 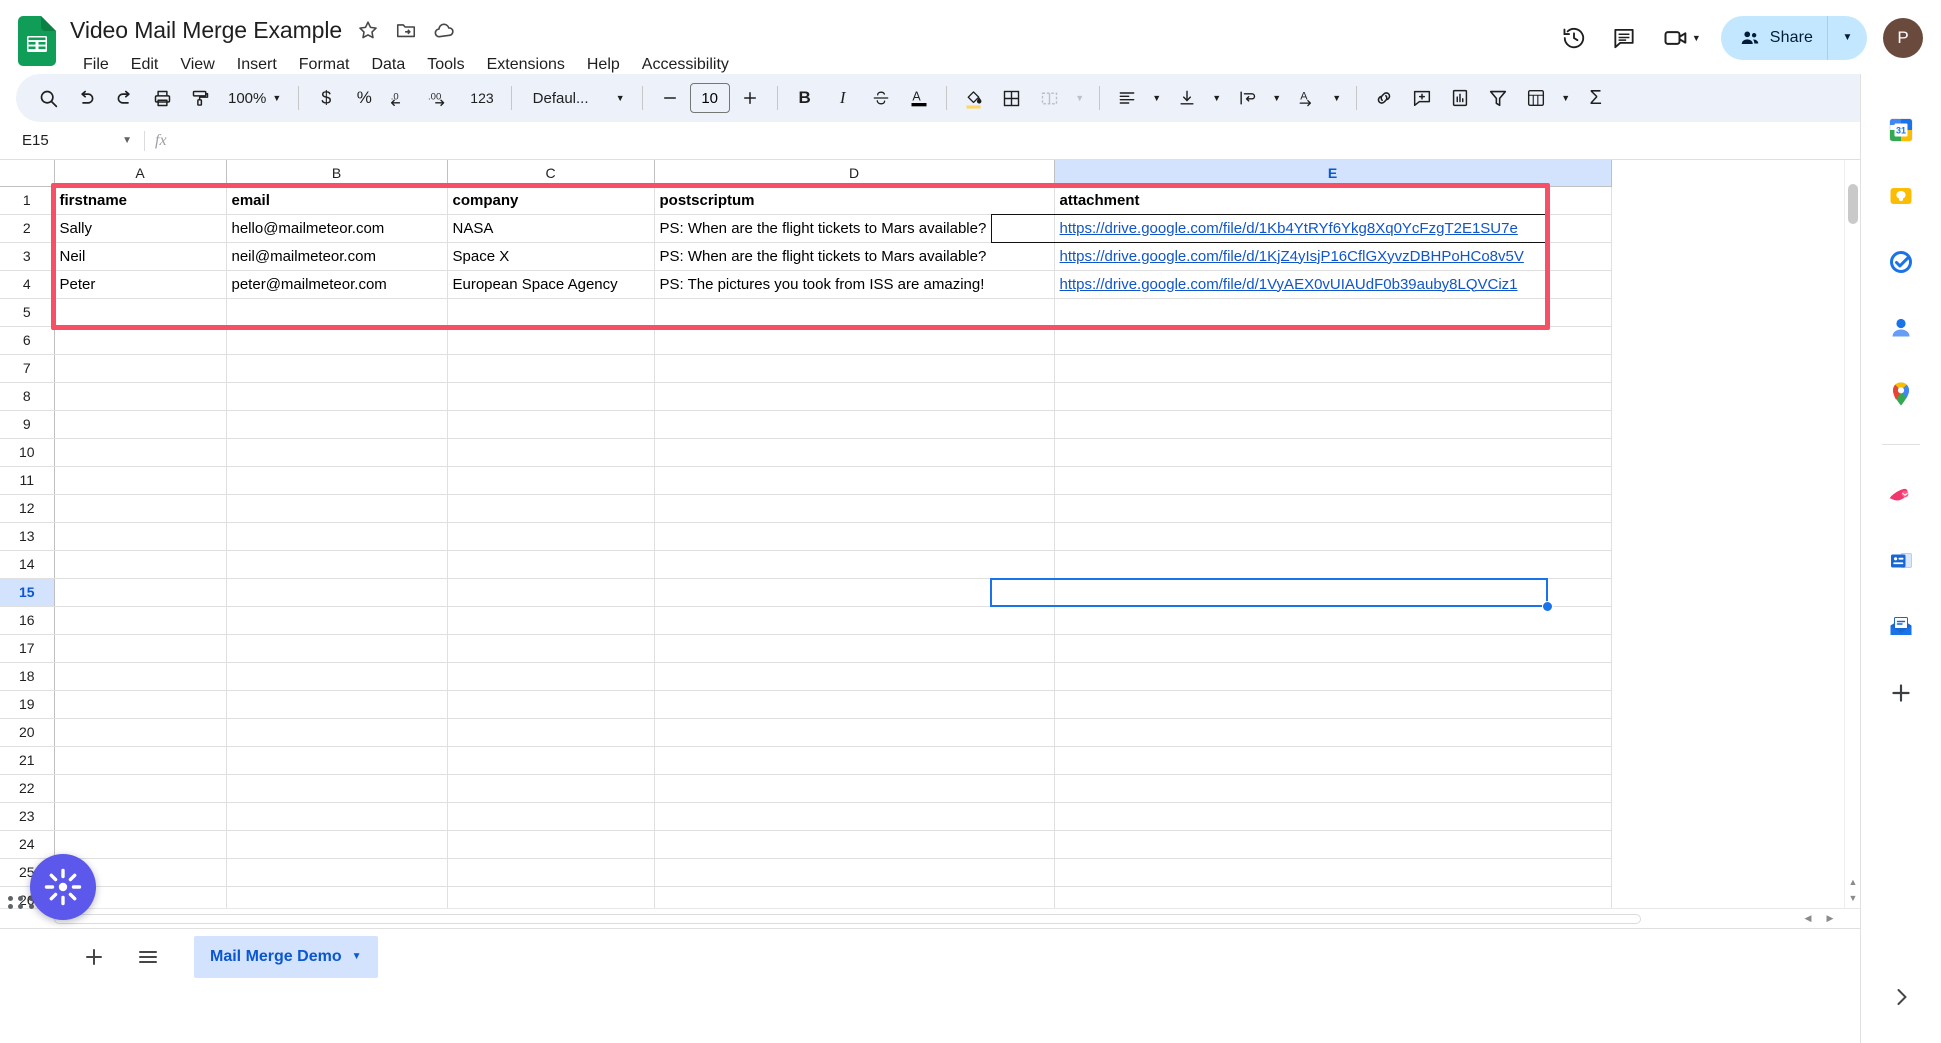 What do you see at coordinates (337, 844) in the screenshot?
I see `cell-b24` at bounding box center [337, 844].